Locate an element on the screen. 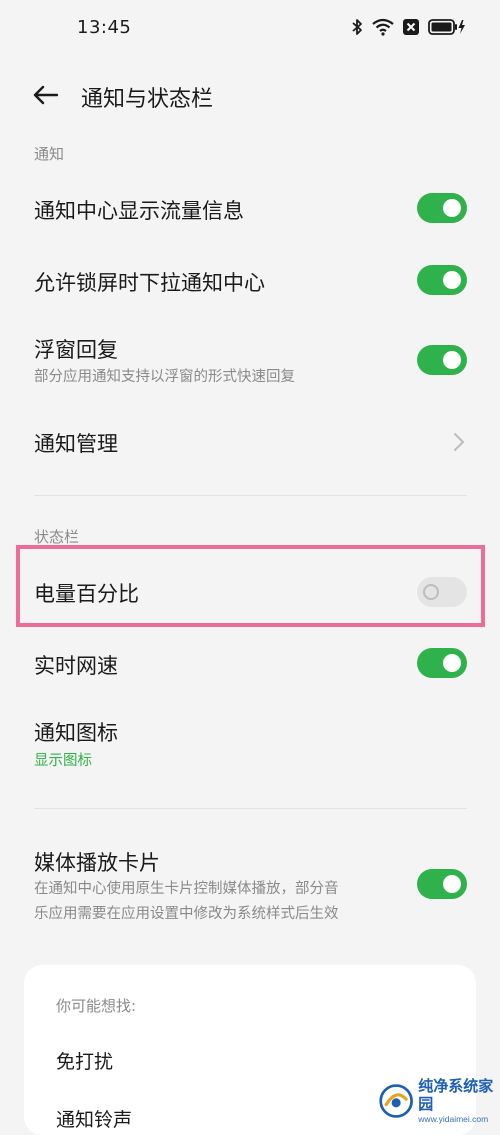 This screenshot has height=1135, width=500. watermark-name: 纯净系统家园 is located at coordinates (456, 1095).